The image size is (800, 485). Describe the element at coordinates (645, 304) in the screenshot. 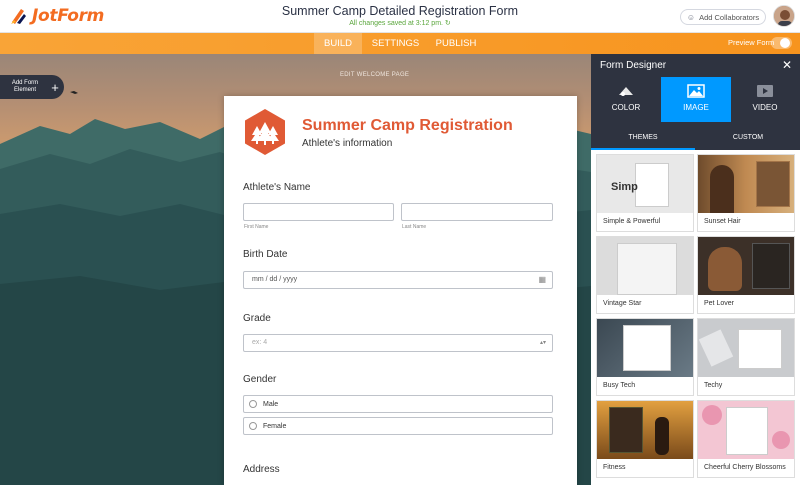

I see `theme-name: Vintage Star` at that location.